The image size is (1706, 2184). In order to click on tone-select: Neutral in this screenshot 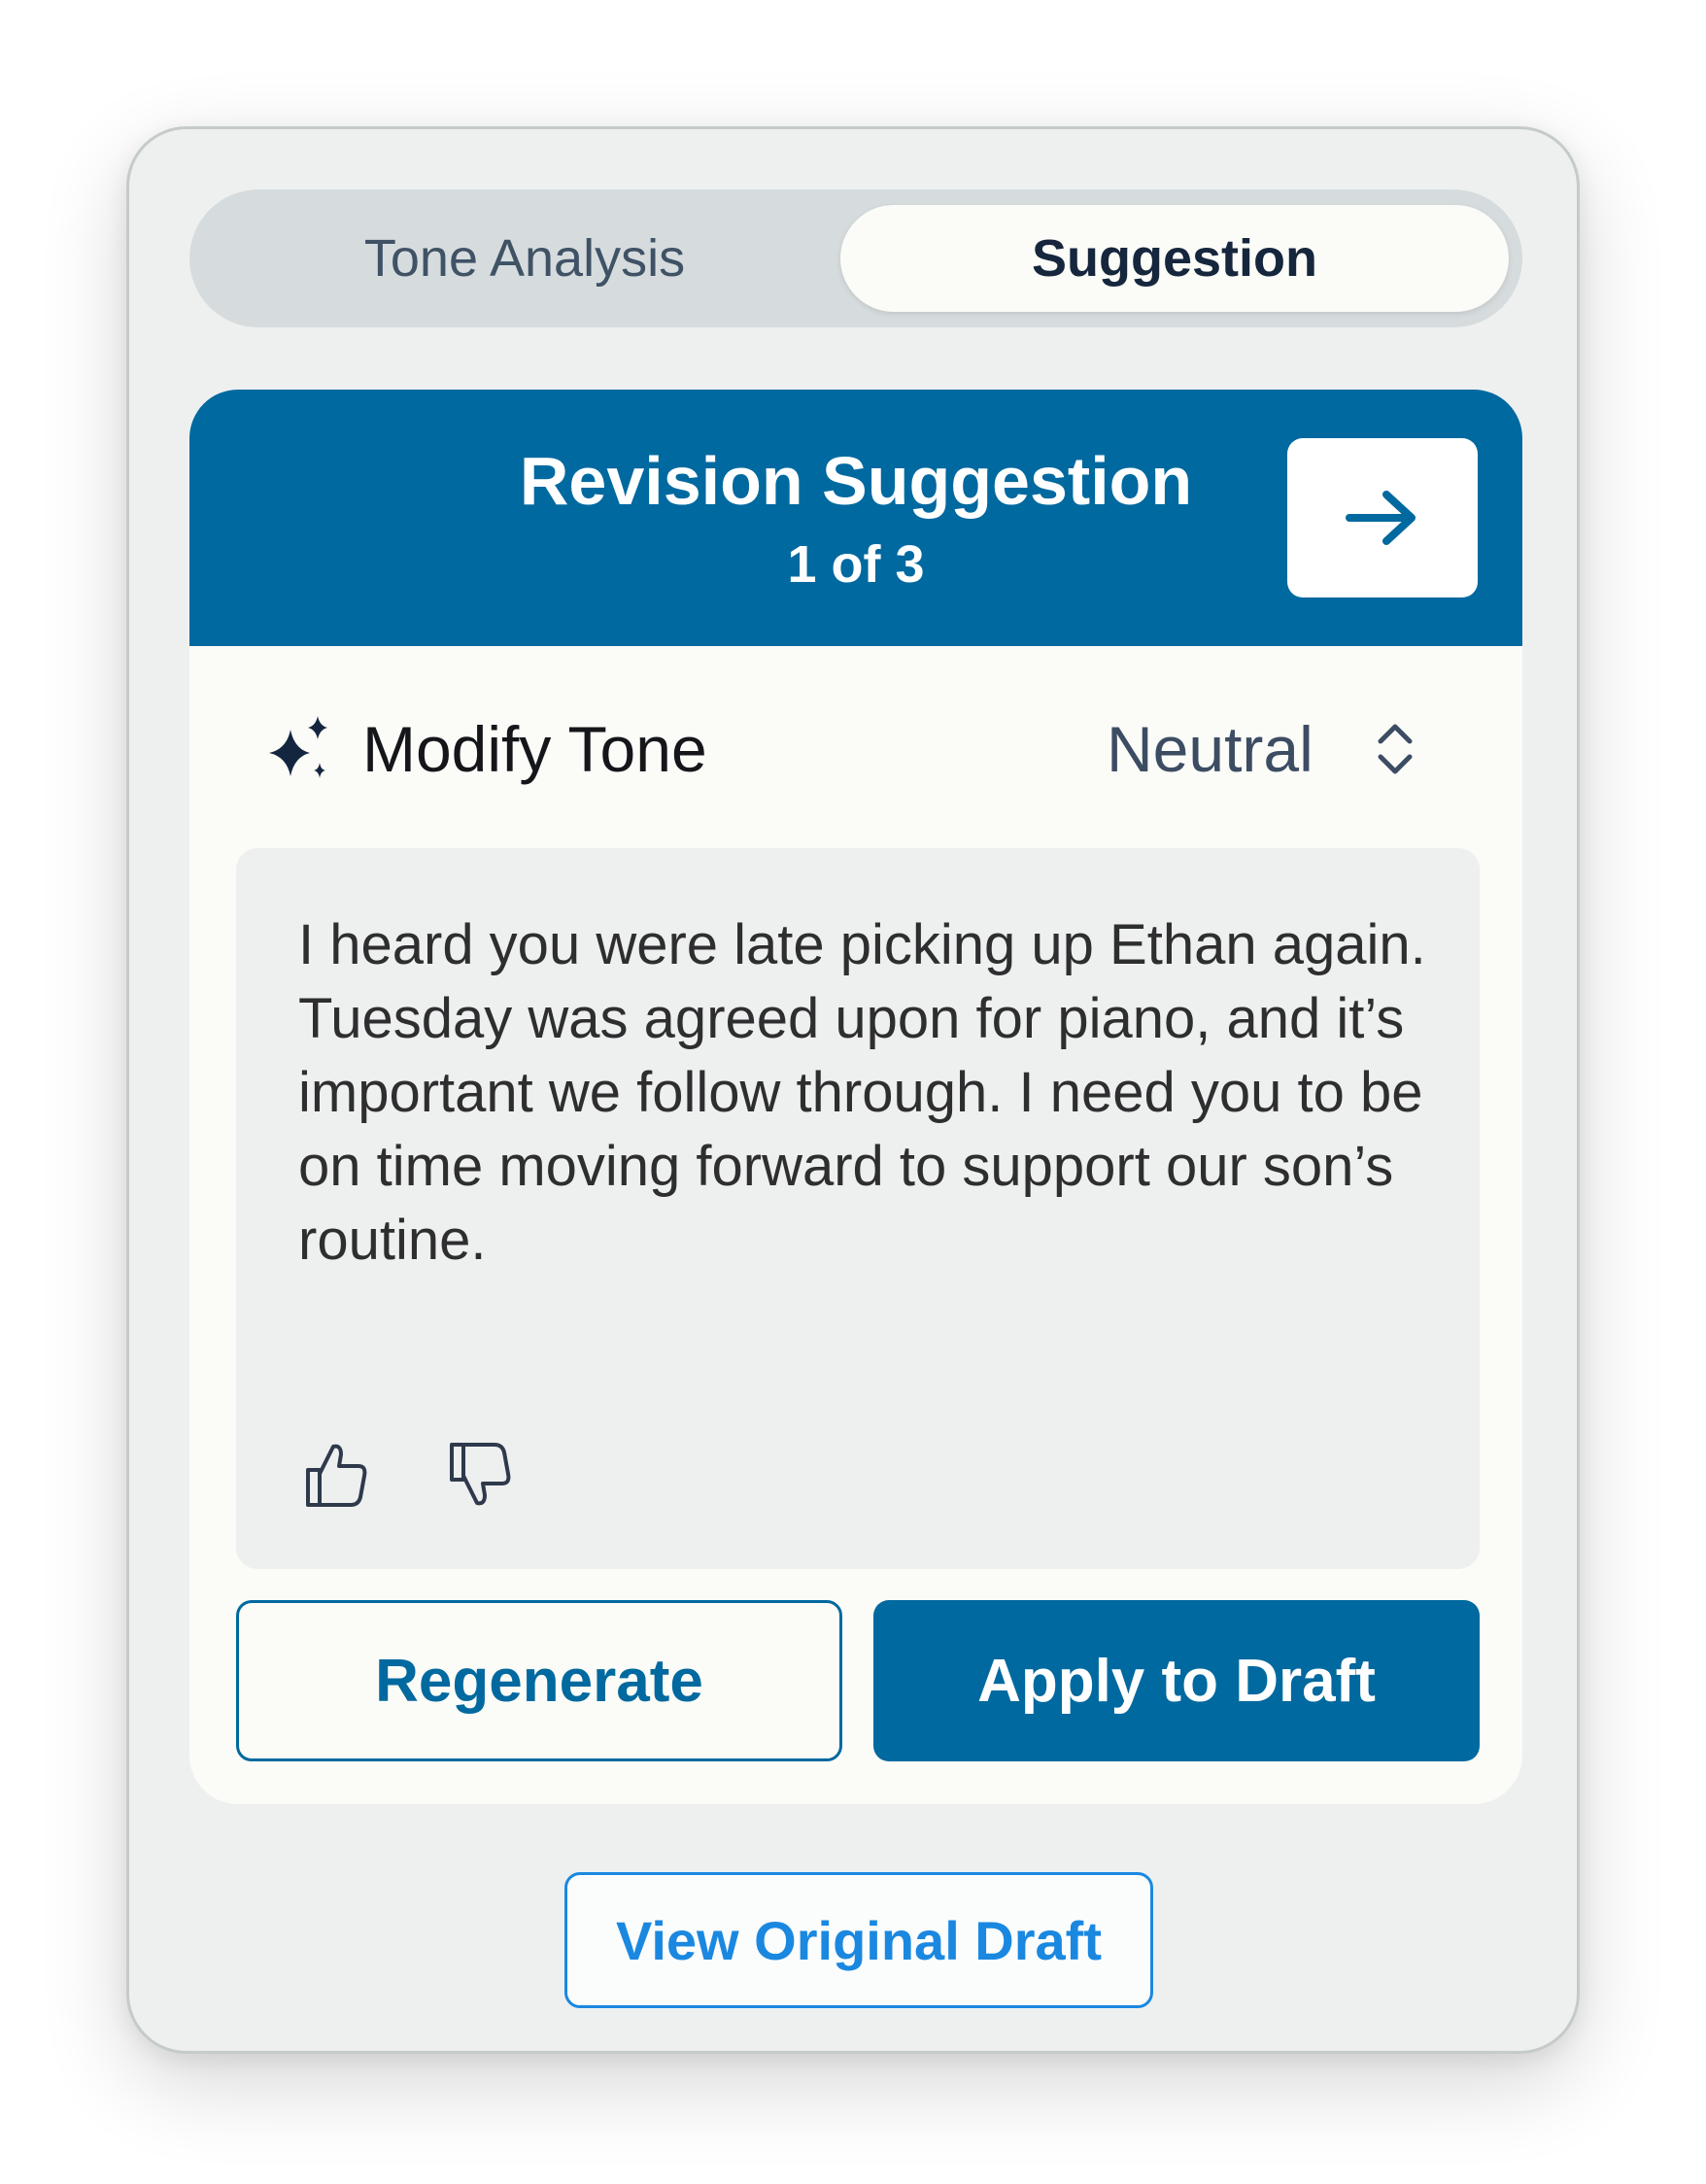, I will do `click(1272, 749)`.